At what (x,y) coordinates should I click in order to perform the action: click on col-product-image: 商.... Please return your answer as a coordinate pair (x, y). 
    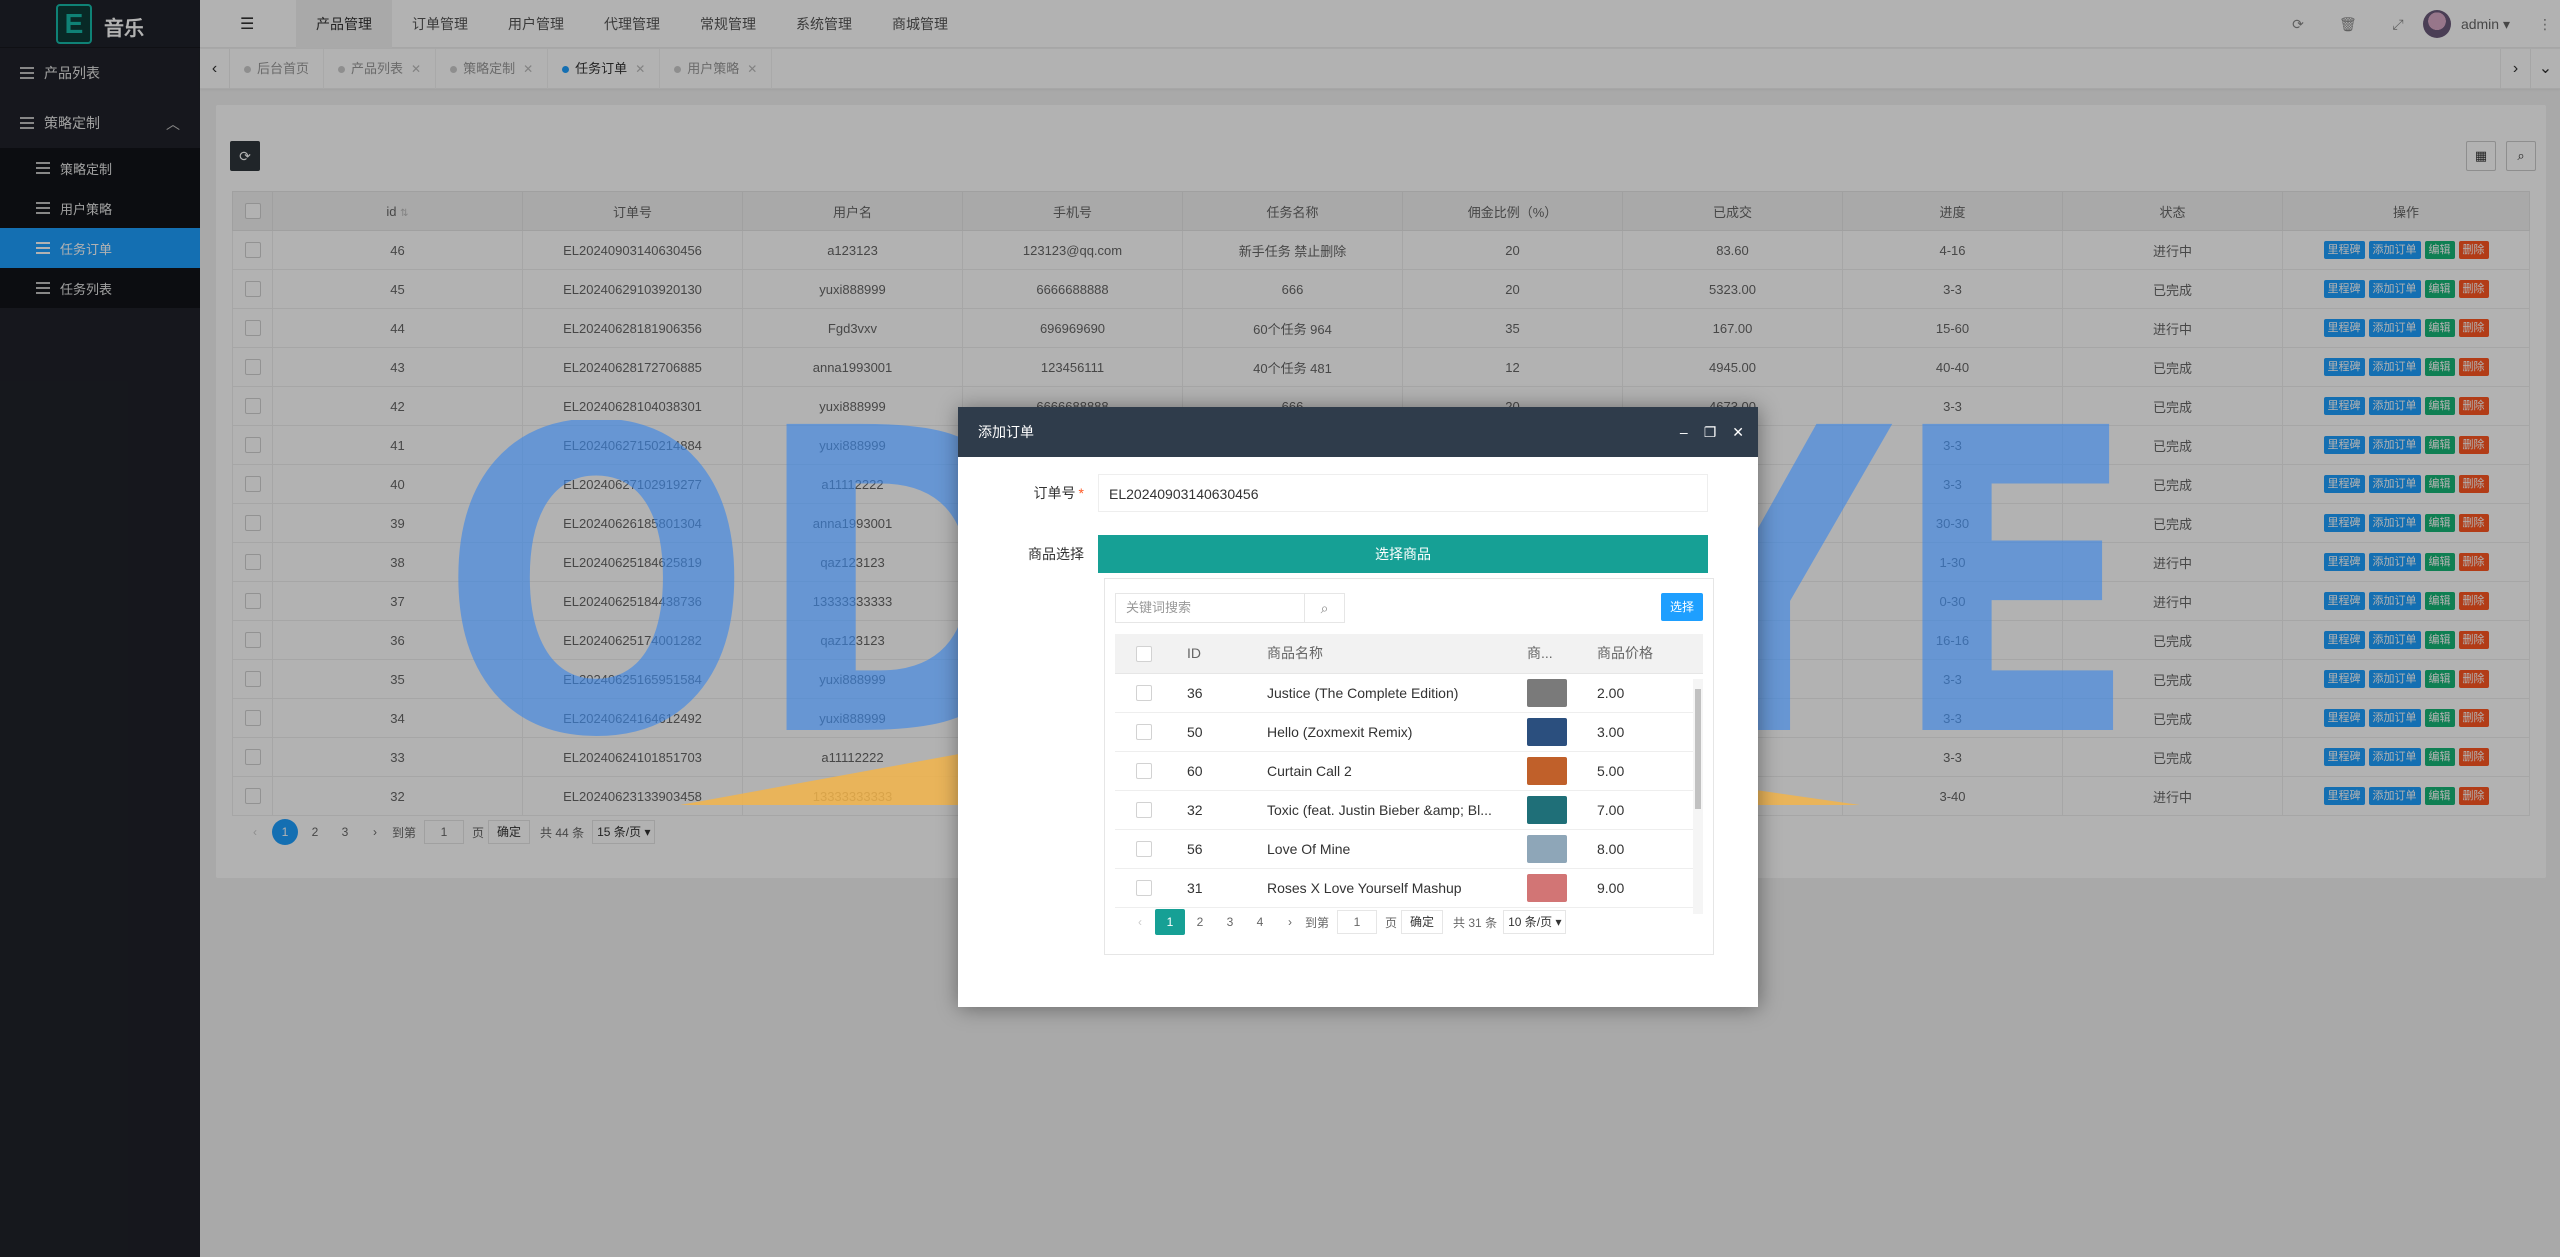
    Looking at the image, I should click on (1548, 654).